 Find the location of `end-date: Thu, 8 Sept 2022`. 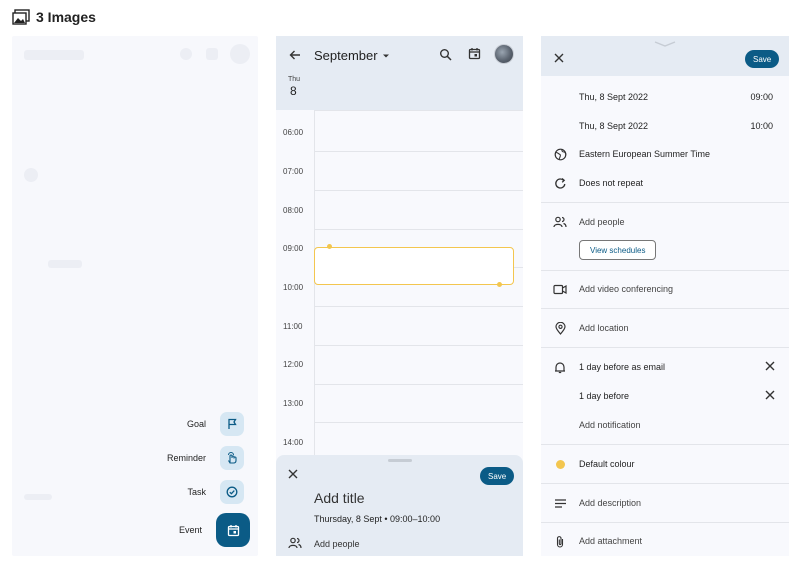

end-date: Thu, 8 Sept 2022 is located at coordinates (613, 126).